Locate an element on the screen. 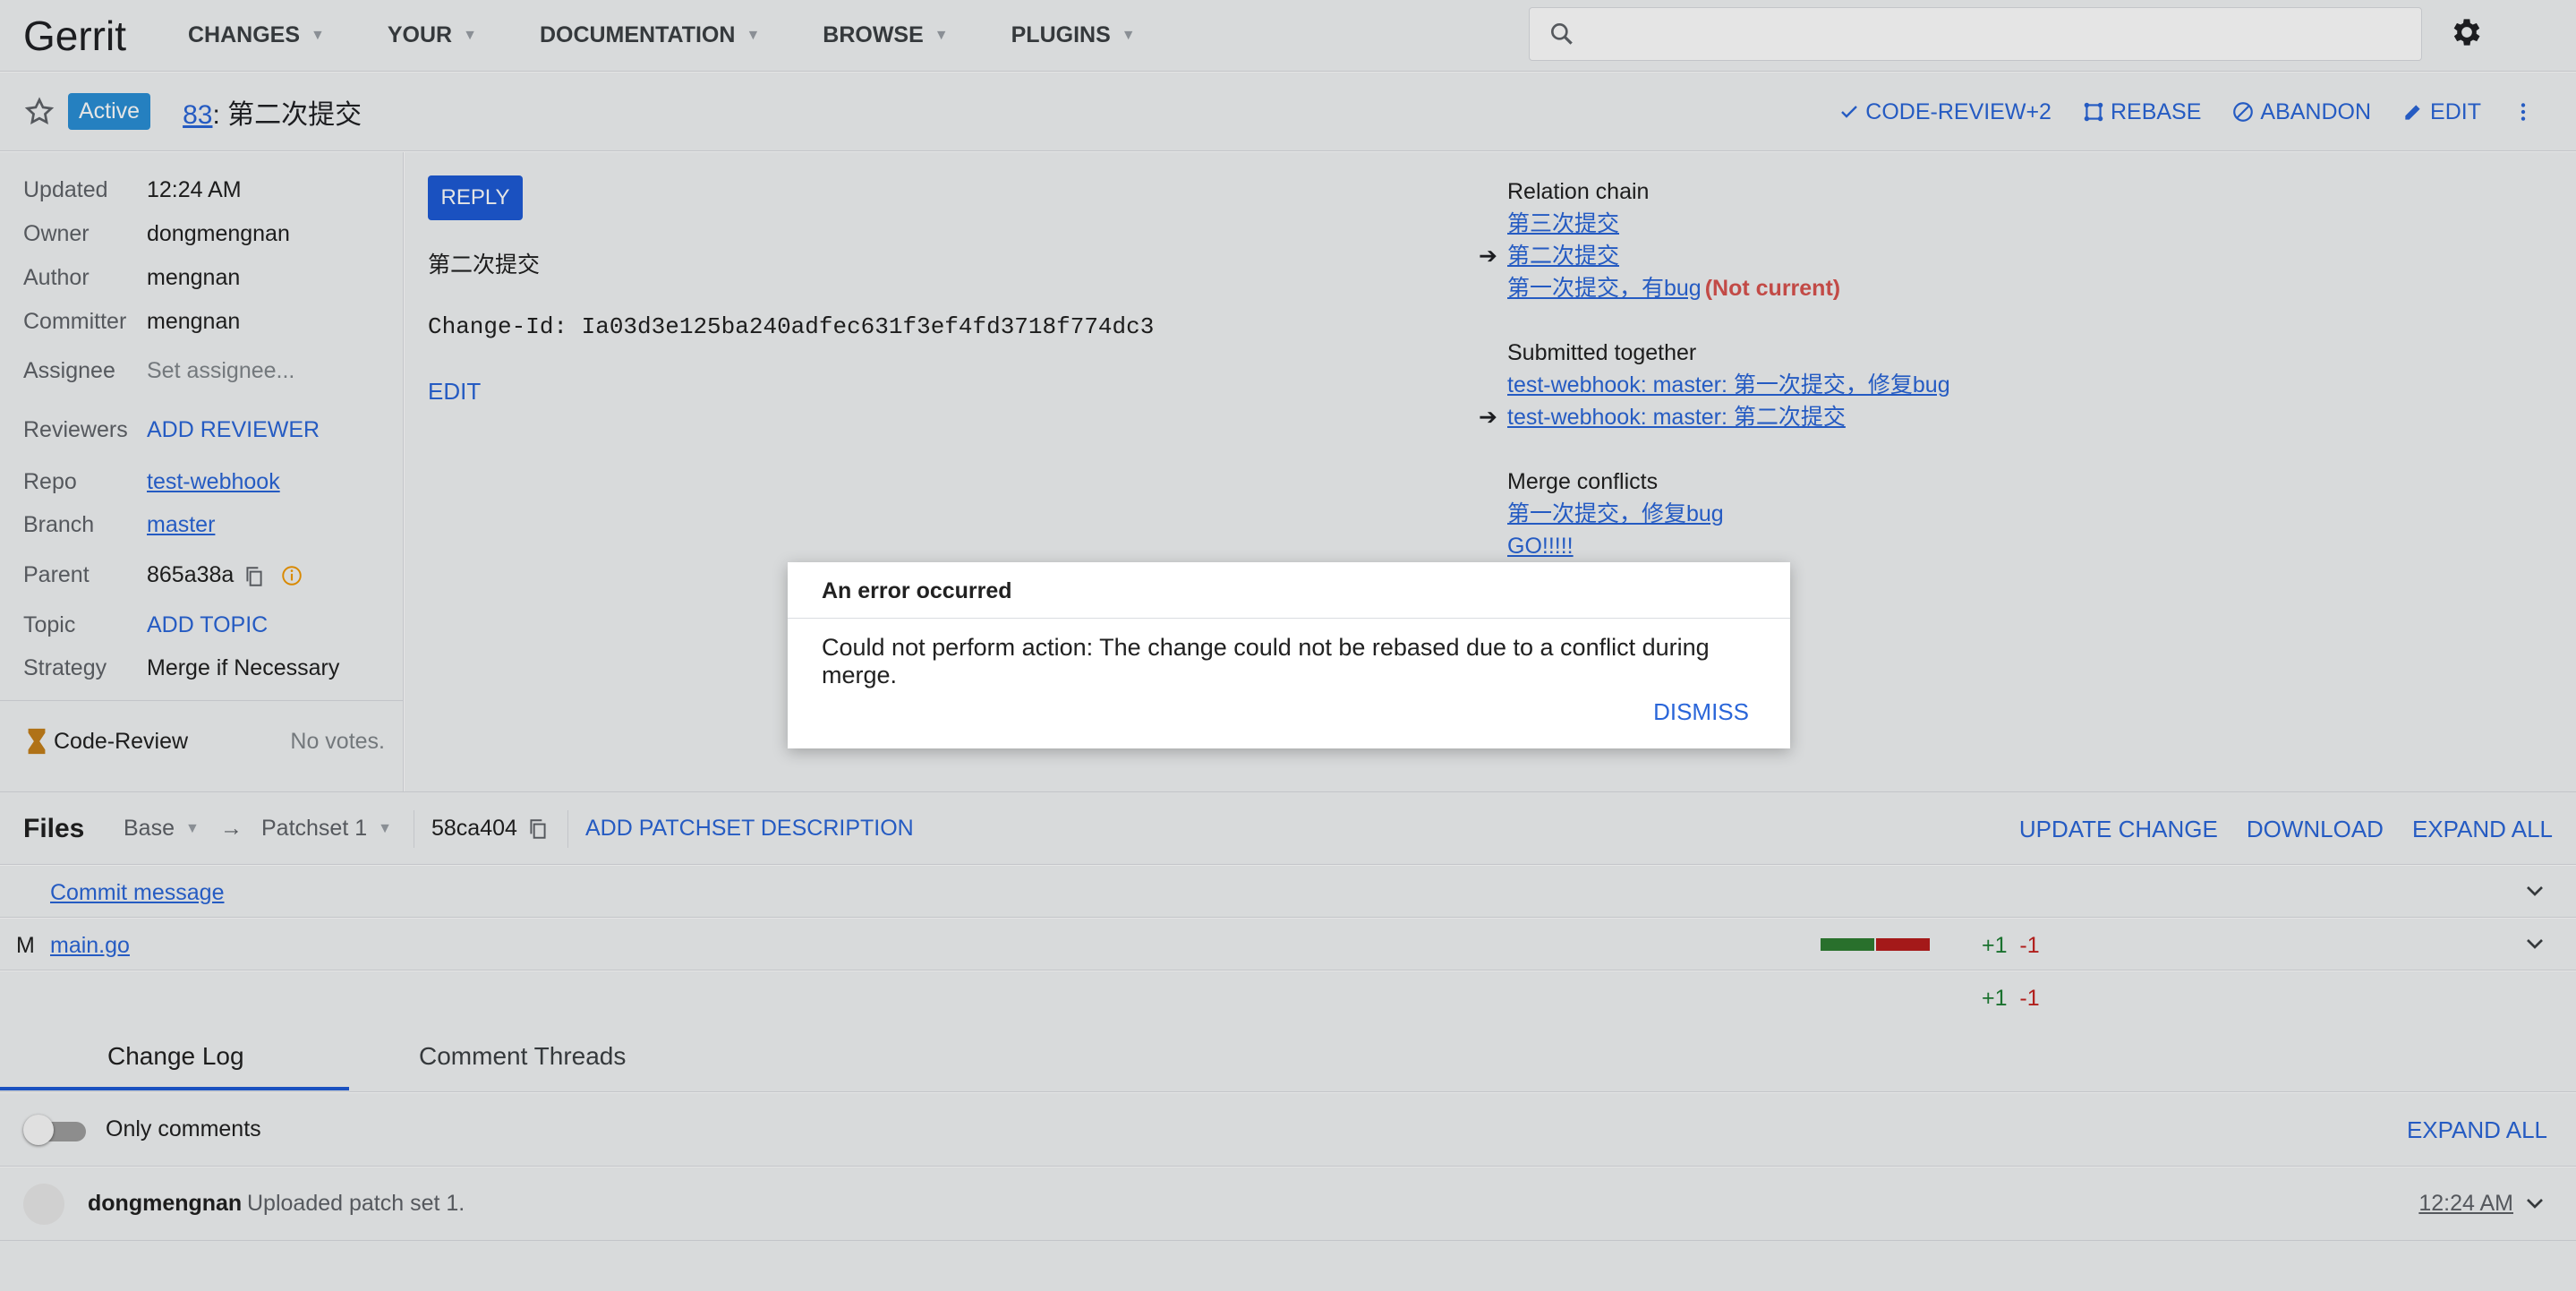 This screenshot has height=1291, width=2576. dismiss-button: DISMISS is located at coordinates (1701, 712).